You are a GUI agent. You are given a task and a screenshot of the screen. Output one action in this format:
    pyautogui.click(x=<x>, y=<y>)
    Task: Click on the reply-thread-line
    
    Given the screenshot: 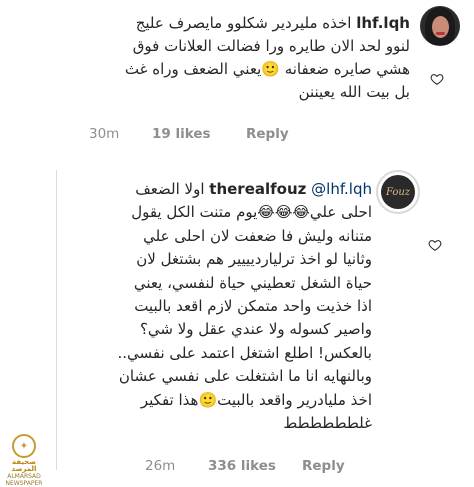 What is the action you would take?
    pyautogui.click(x=56, y=320)
    